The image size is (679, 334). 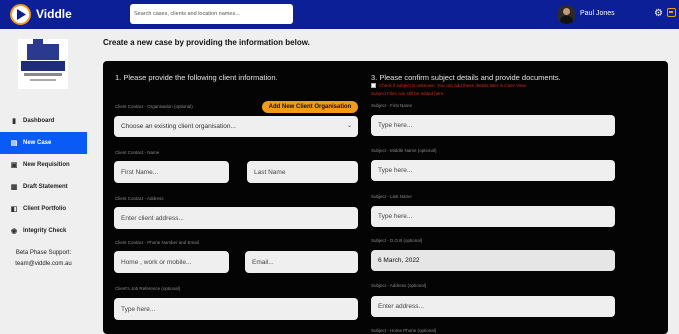 What do you see at coordinates (14, 231) in the screenshot?
I see `integrity-icon: ◉` at bounding box center [14, 231].